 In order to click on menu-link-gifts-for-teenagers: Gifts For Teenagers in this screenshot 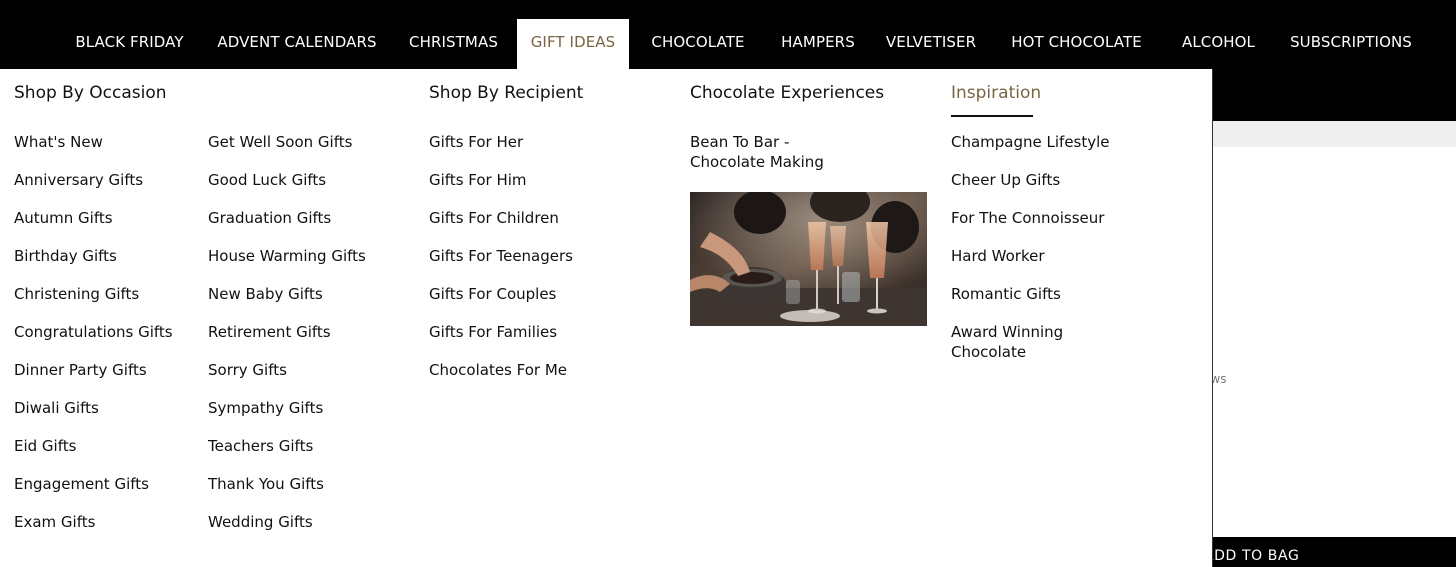, I will do `click(501, 265)`.